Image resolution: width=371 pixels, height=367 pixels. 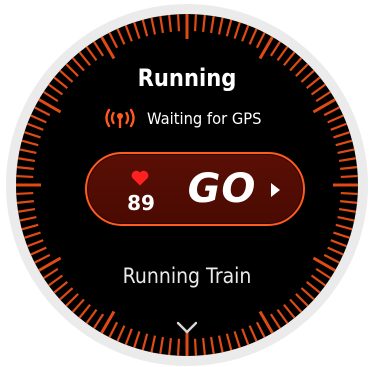 I want to click on gps-status-text: Waiting for GPS, so click(x=204, y=118).